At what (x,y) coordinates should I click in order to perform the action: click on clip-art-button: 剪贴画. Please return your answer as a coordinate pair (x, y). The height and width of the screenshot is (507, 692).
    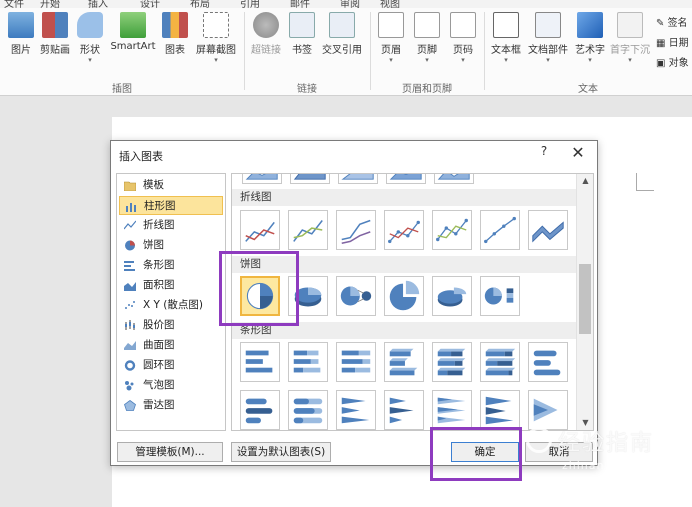
    Looking at the image, I should click on (55, 34).